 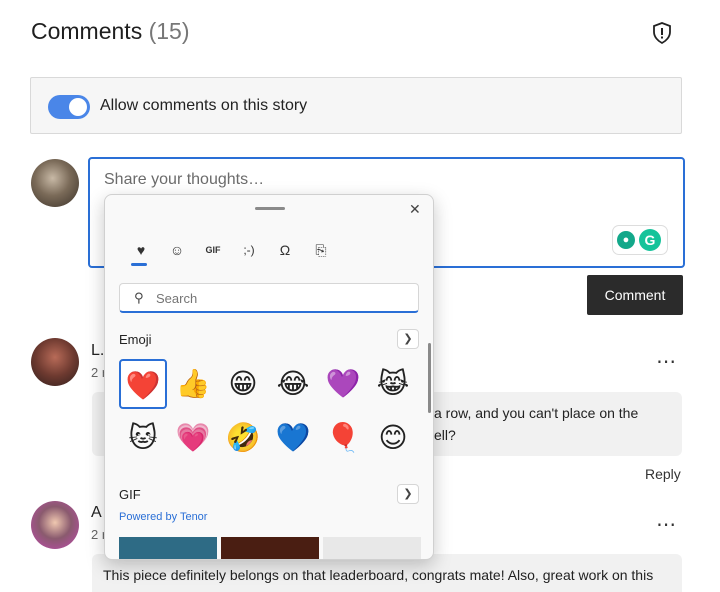 I want to click on close-icon: ✕, so click(x=415, y=209).